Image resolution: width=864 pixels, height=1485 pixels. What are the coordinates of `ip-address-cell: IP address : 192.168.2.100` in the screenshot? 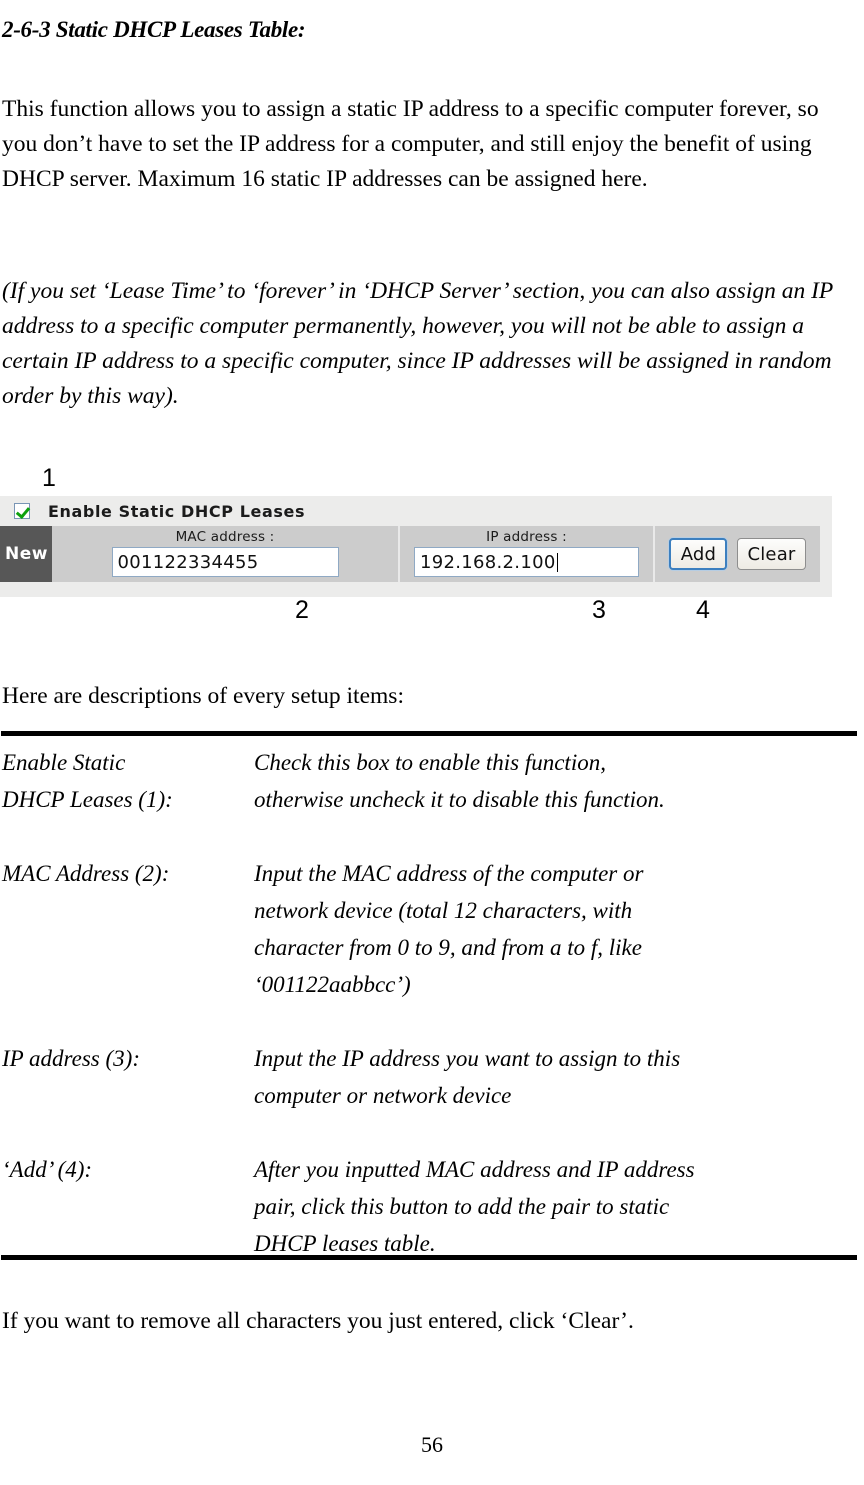 It's located at (527, 554).